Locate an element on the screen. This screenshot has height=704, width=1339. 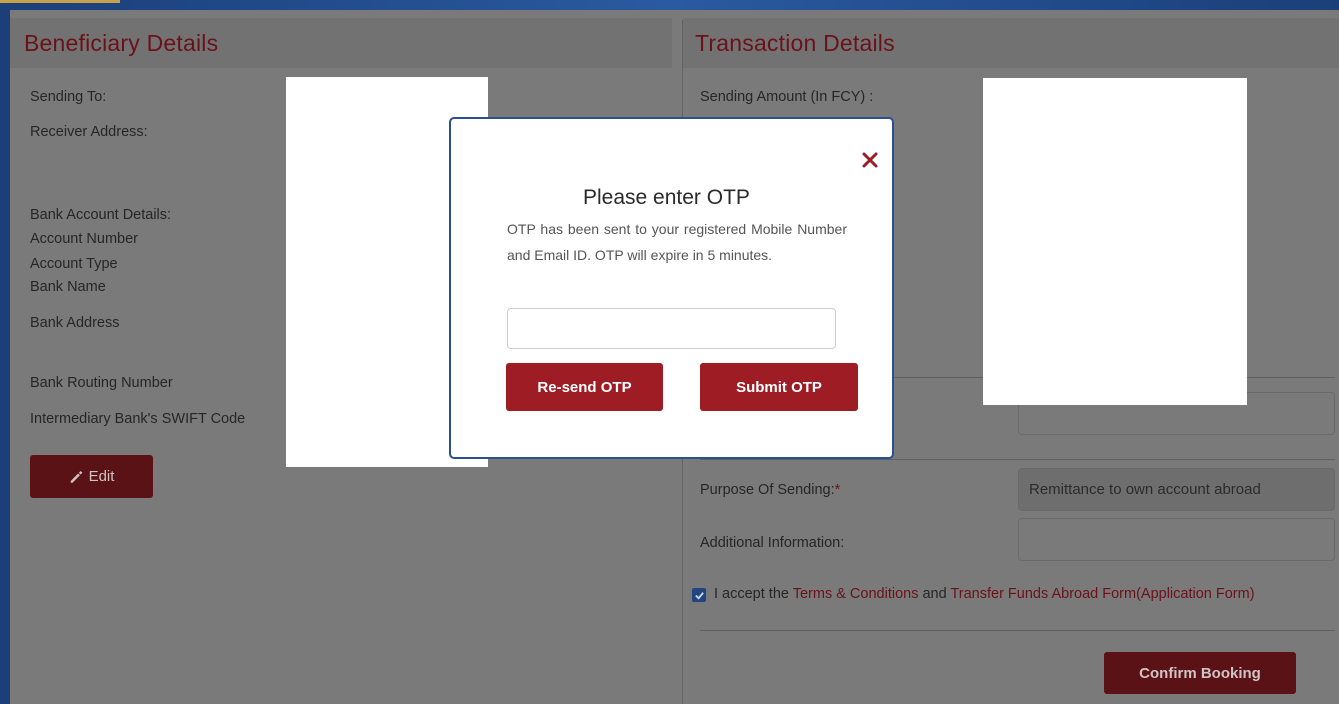
top-banner-strip is located at coordinates (669, 5).